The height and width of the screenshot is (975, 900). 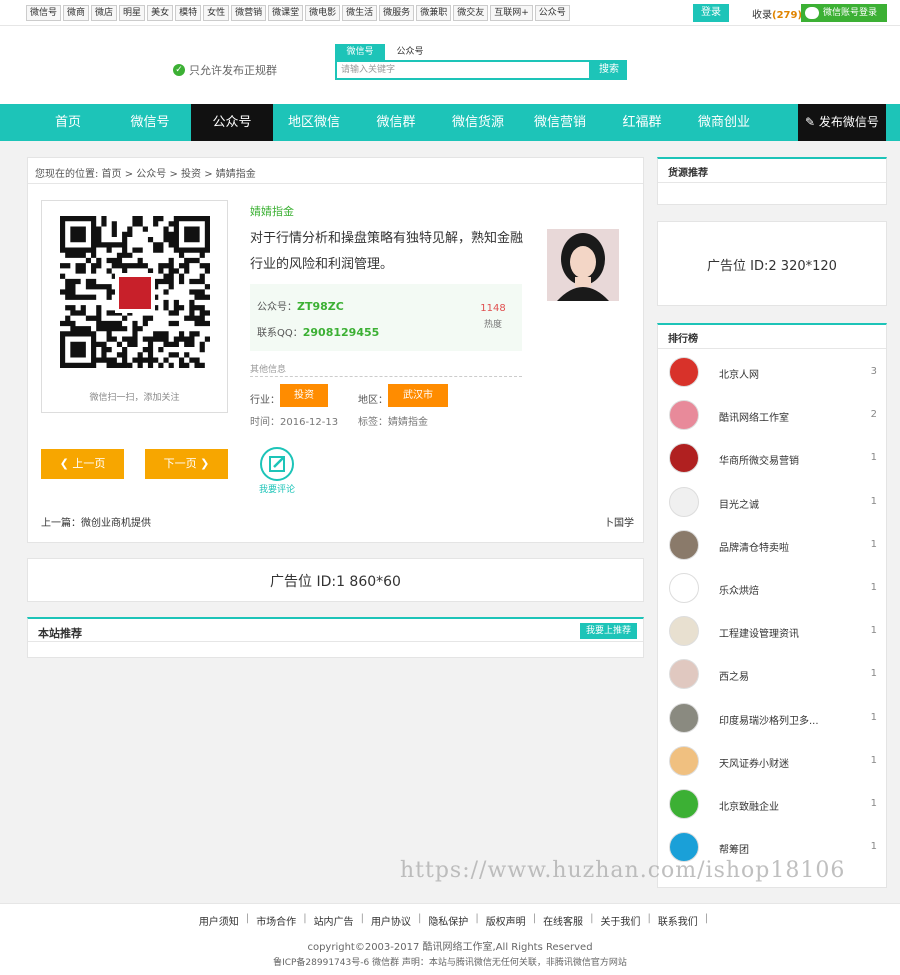 What do you see at coordinates (620, 920) in the screenshot?
I see `footer-link: 关于我们` at bounding box center [620, 920].